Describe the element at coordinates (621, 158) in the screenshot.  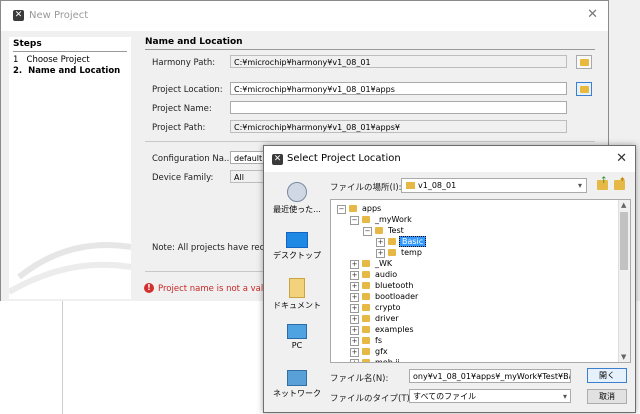
I see `dialog-close-icon: ✕` at that location.